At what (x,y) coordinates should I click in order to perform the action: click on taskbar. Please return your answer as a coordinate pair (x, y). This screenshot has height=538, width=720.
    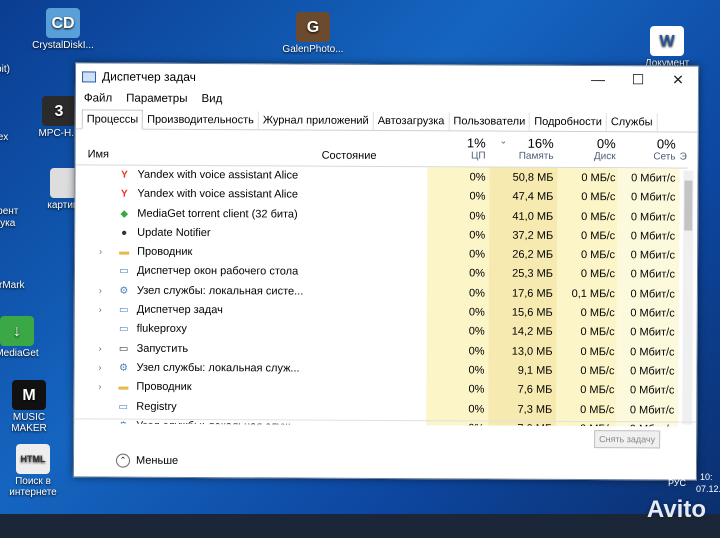
    Looking at the image, I should click on (360, 526).